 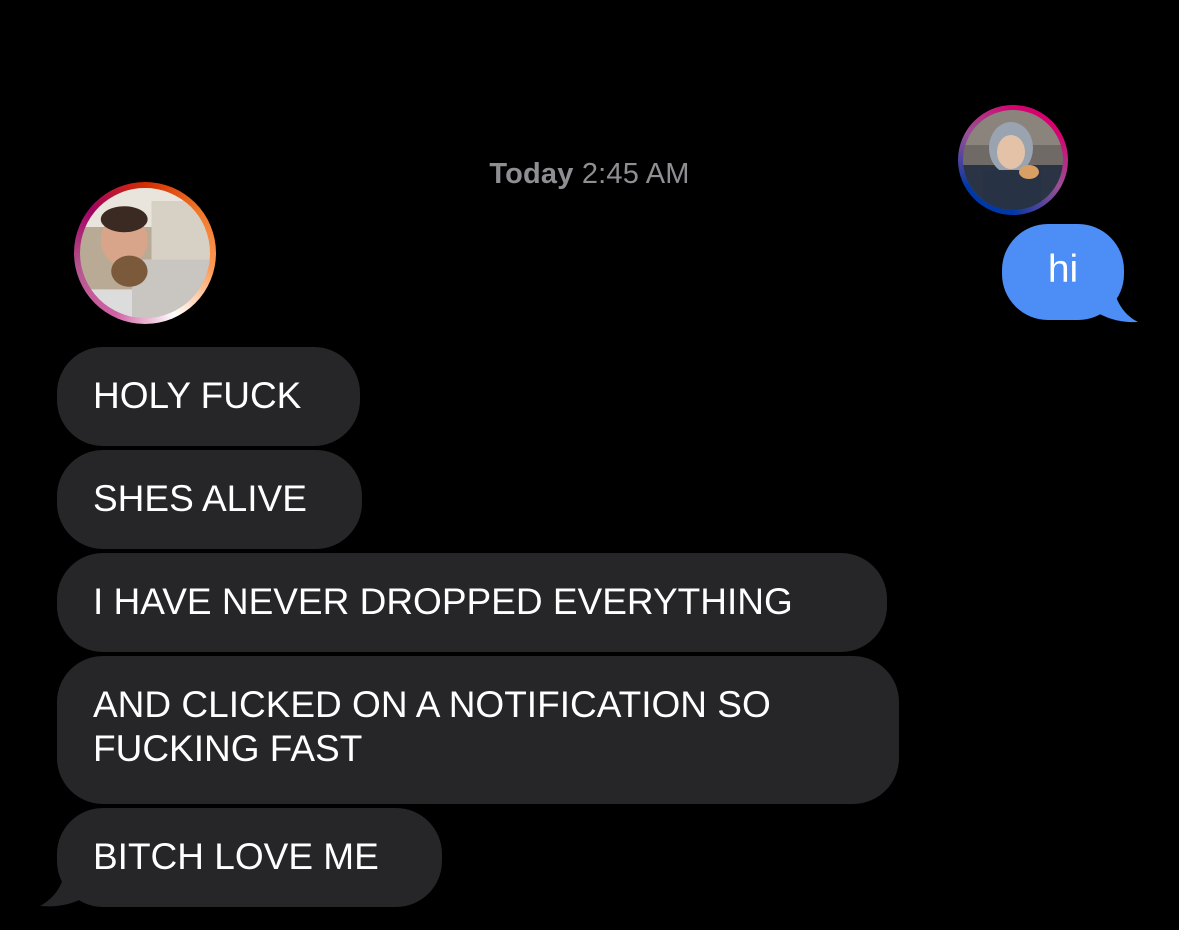 What do you see at coordinates (66, 882) in the screenshot?
I see `incoming-bubble-tail` at bounding box center [66, 882].